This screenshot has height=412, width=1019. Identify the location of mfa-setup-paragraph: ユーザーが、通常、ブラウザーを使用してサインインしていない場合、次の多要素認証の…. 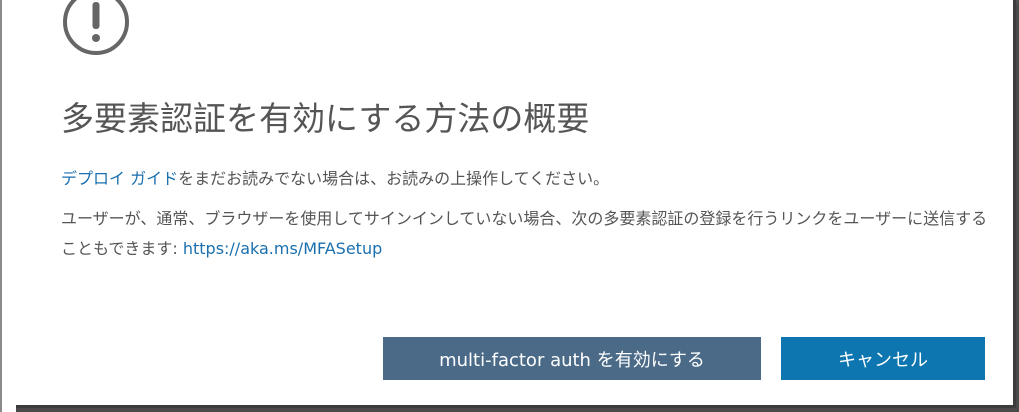
(528, 234).